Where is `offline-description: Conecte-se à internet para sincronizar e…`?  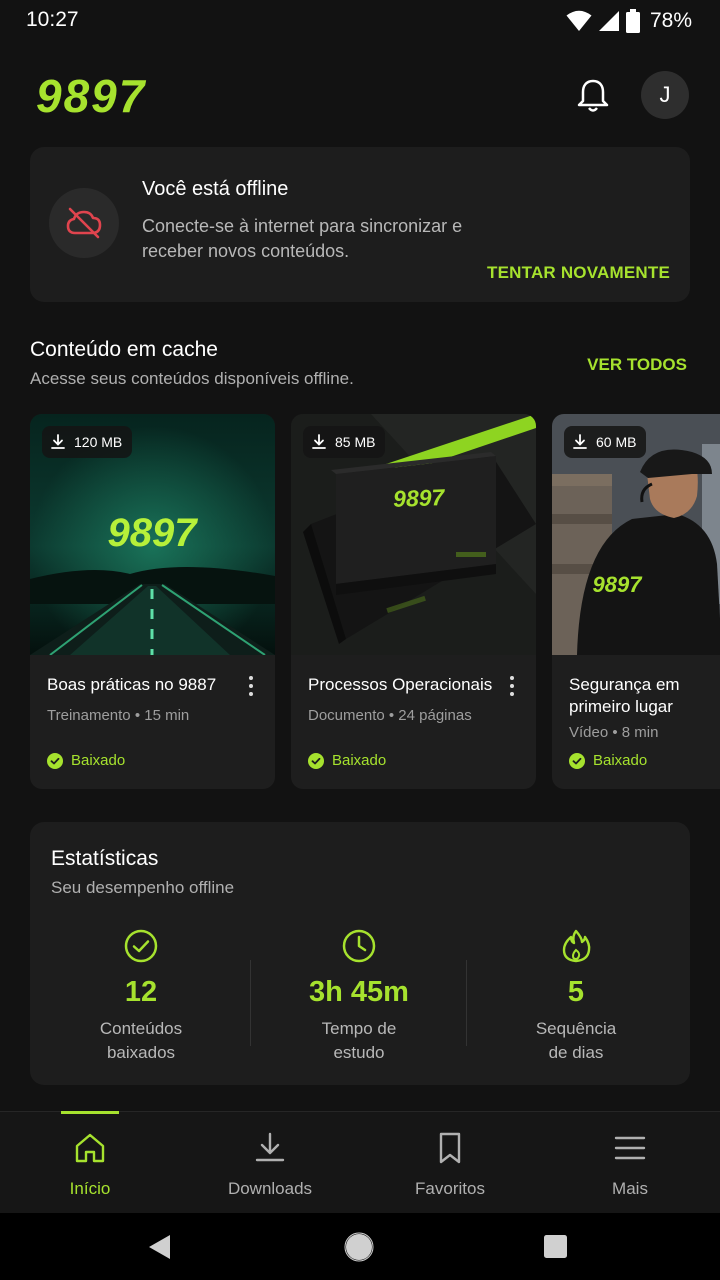 offline-description: Conecte-se à internet para sincronizar e… is located at coordinates (302, 238).